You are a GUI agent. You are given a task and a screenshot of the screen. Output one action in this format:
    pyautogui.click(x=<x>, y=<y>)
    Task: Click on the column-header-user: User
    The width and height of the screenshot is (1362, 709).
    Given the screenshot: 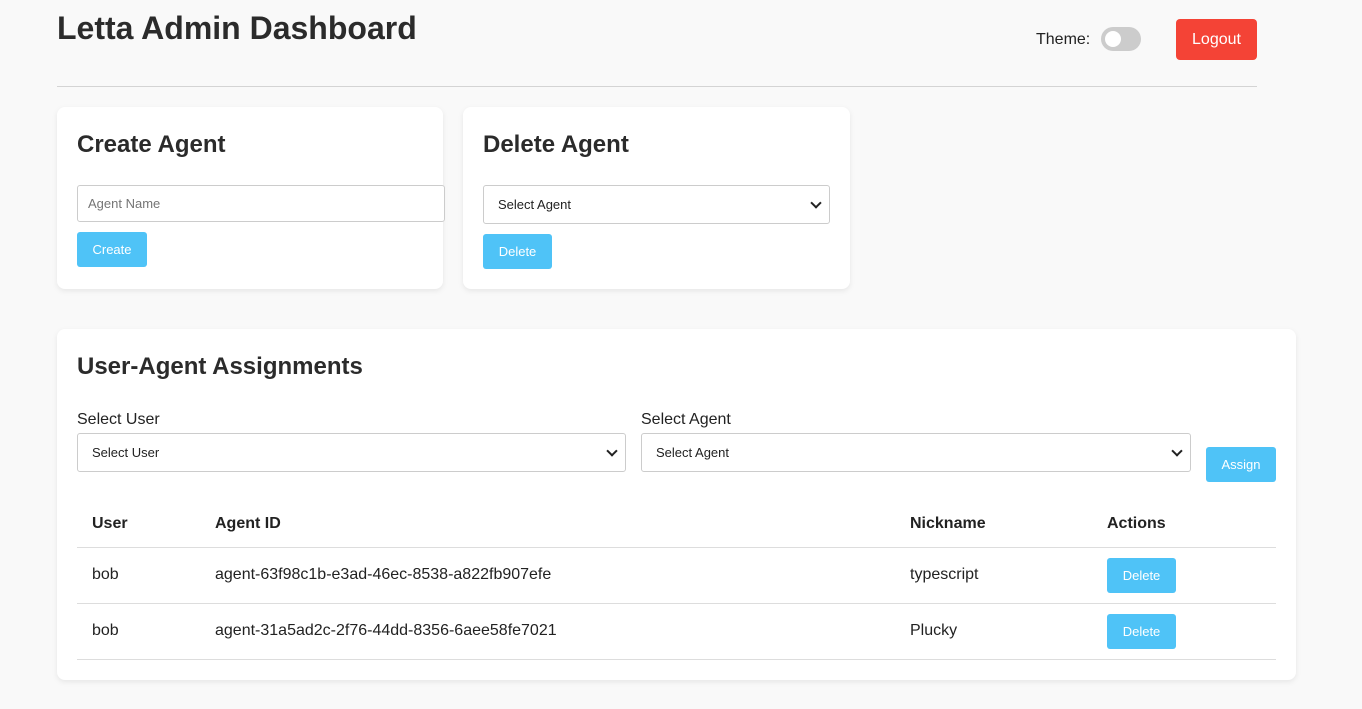 What is the action you would take?
    pyautogui.click(x=138, y=525)
    